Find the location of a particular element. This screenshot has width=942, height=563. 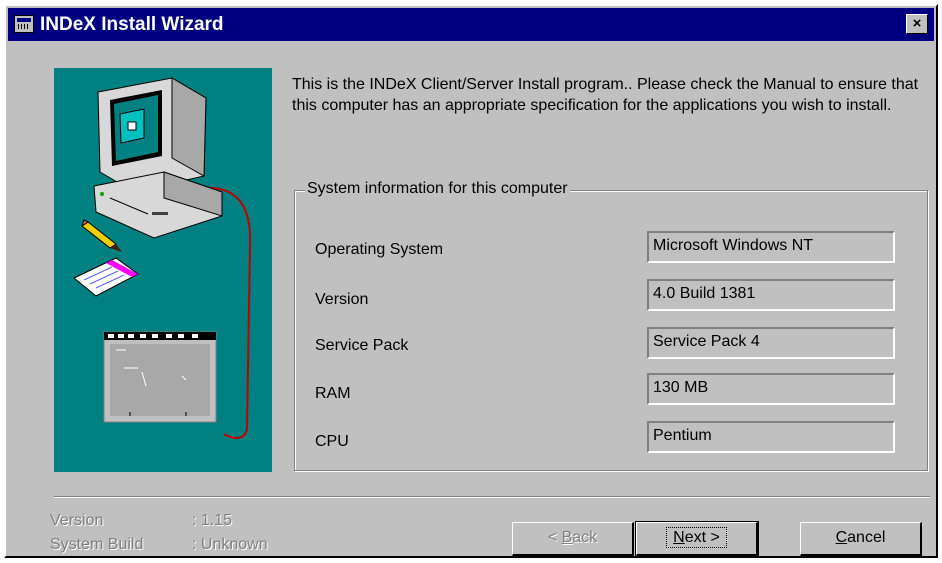

version-footer-value: : 1.15 is located at coordinates (212, 520).